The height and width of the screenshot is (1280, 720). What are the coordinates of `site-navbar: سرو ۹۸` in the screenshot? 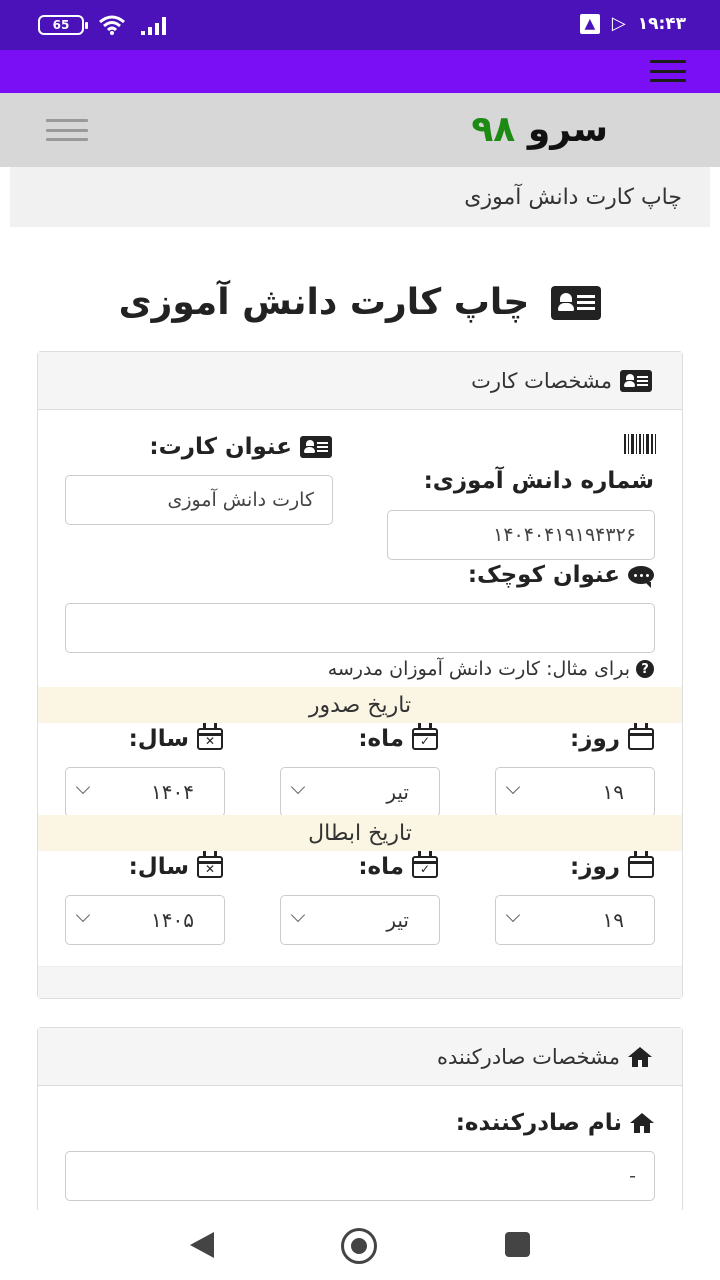 It's located at (360, 130).